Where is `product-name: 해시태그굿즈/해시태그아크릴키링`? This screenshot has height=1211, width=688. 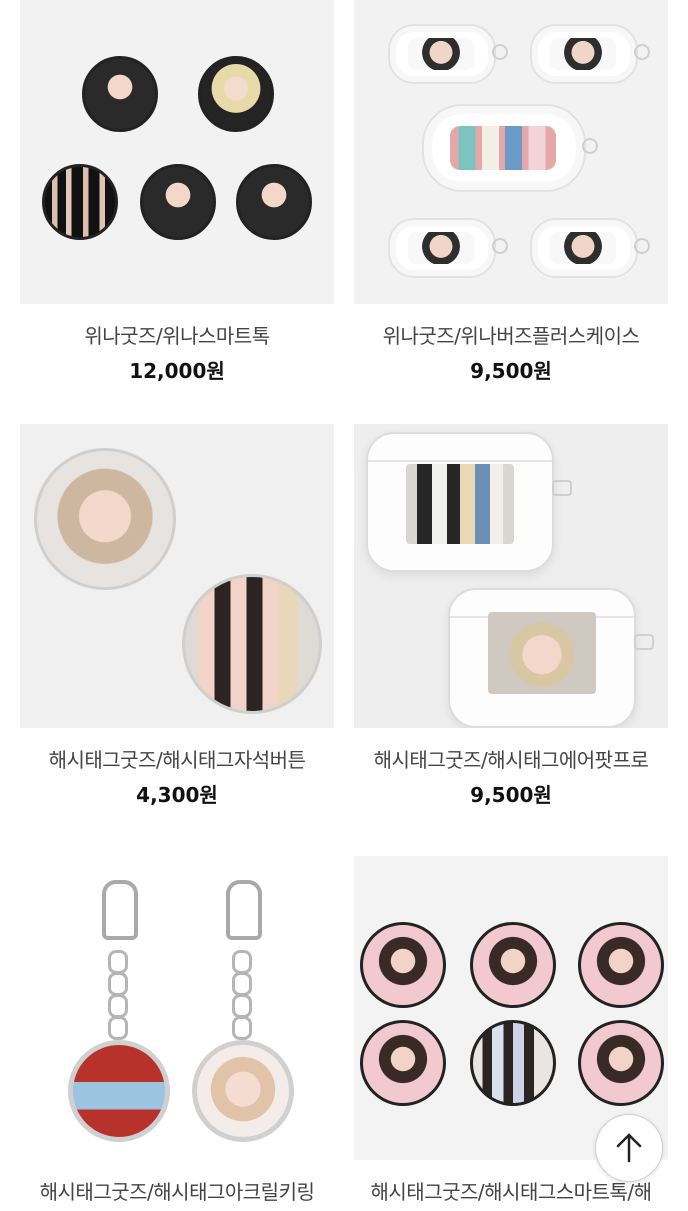 product-name: 해시태그굿즈/해시태그아크릴키링 is located at coordinates (177, 1190).